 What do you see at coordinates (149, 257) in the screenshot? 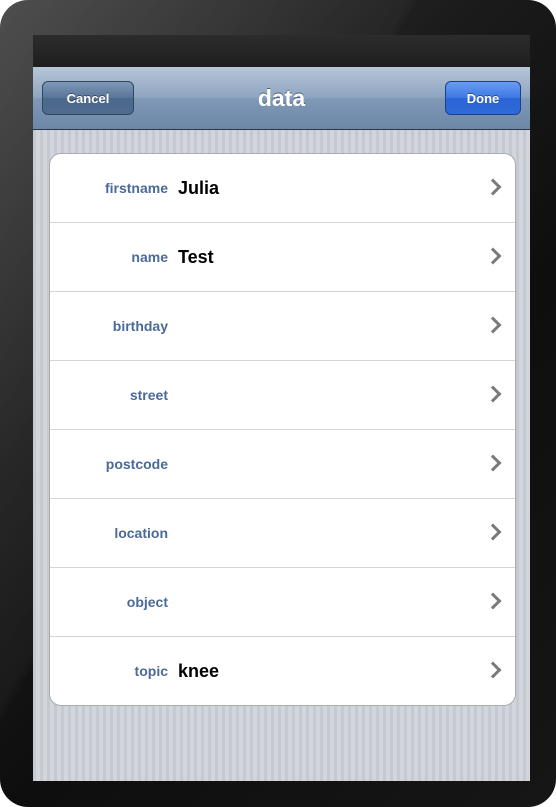
I see `row-label: name` at bounding box center [149, 257].